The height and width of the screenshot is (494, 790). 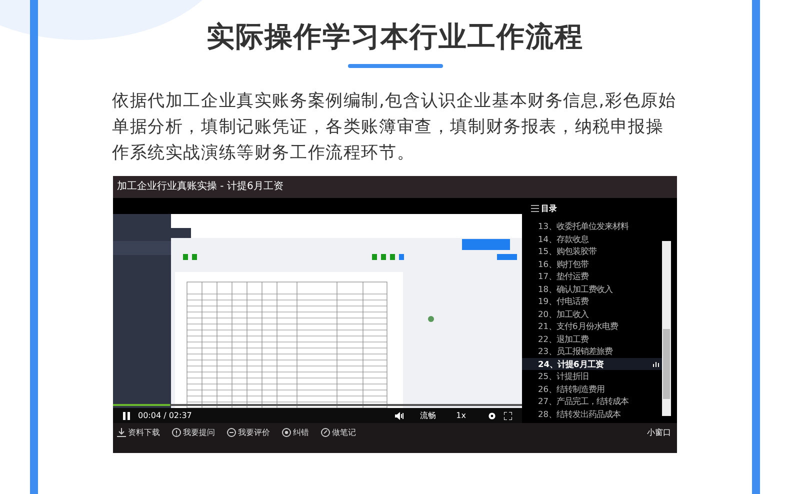 I want to click on speed-button: 1x, so click(x=461, y=415).